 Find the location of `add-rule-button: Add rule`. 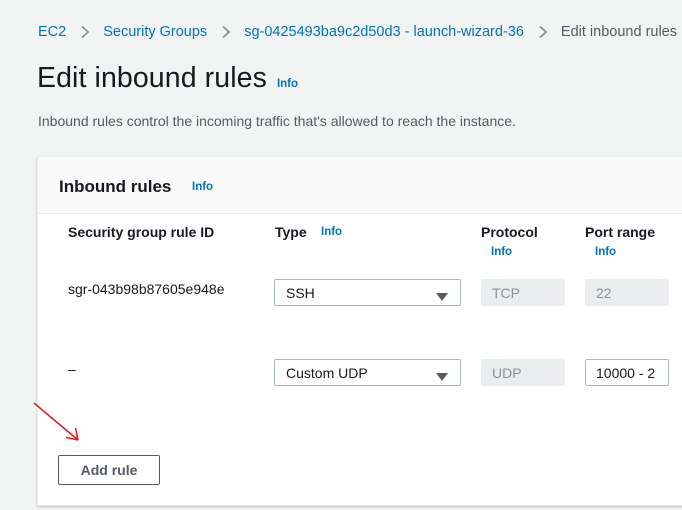

add-rule-button: Add rule is located at coordinates (109, 470).